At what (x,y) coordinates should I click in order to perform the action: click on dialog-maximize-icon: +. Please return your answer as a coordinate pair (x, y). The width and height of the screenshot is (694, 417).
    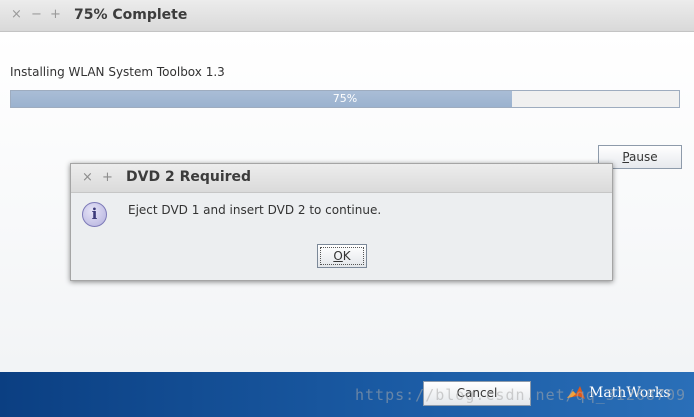
    Looking at the image, I should click on (107, 177).